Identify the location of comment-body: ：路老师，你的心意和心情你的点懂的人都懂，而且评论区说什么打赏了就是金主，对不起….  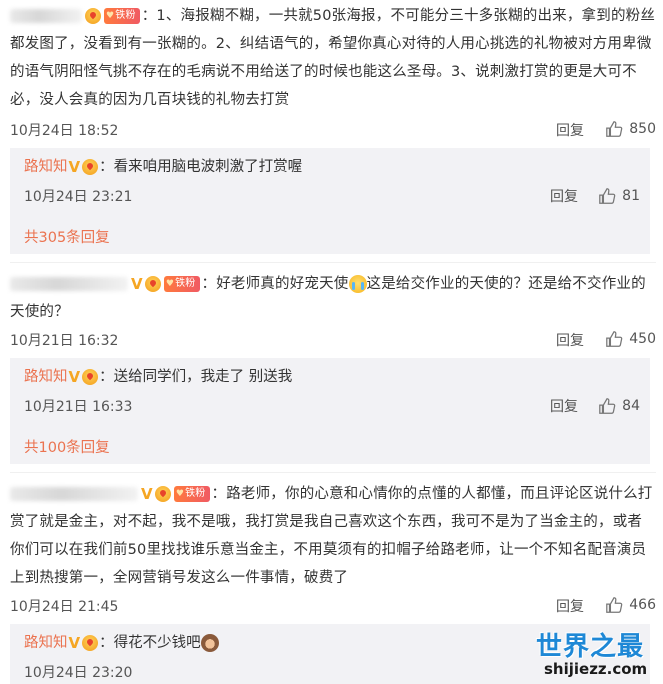
(331, 536).